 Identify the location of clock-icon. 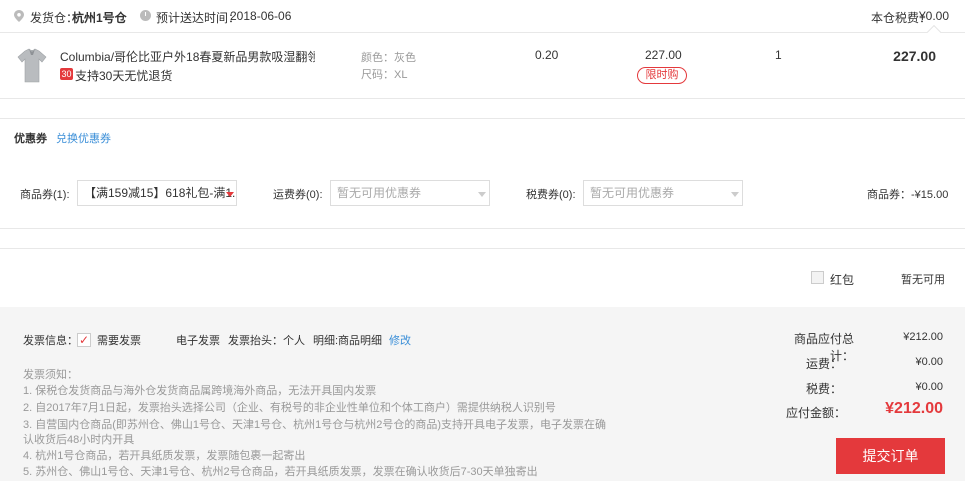
(145, 15).